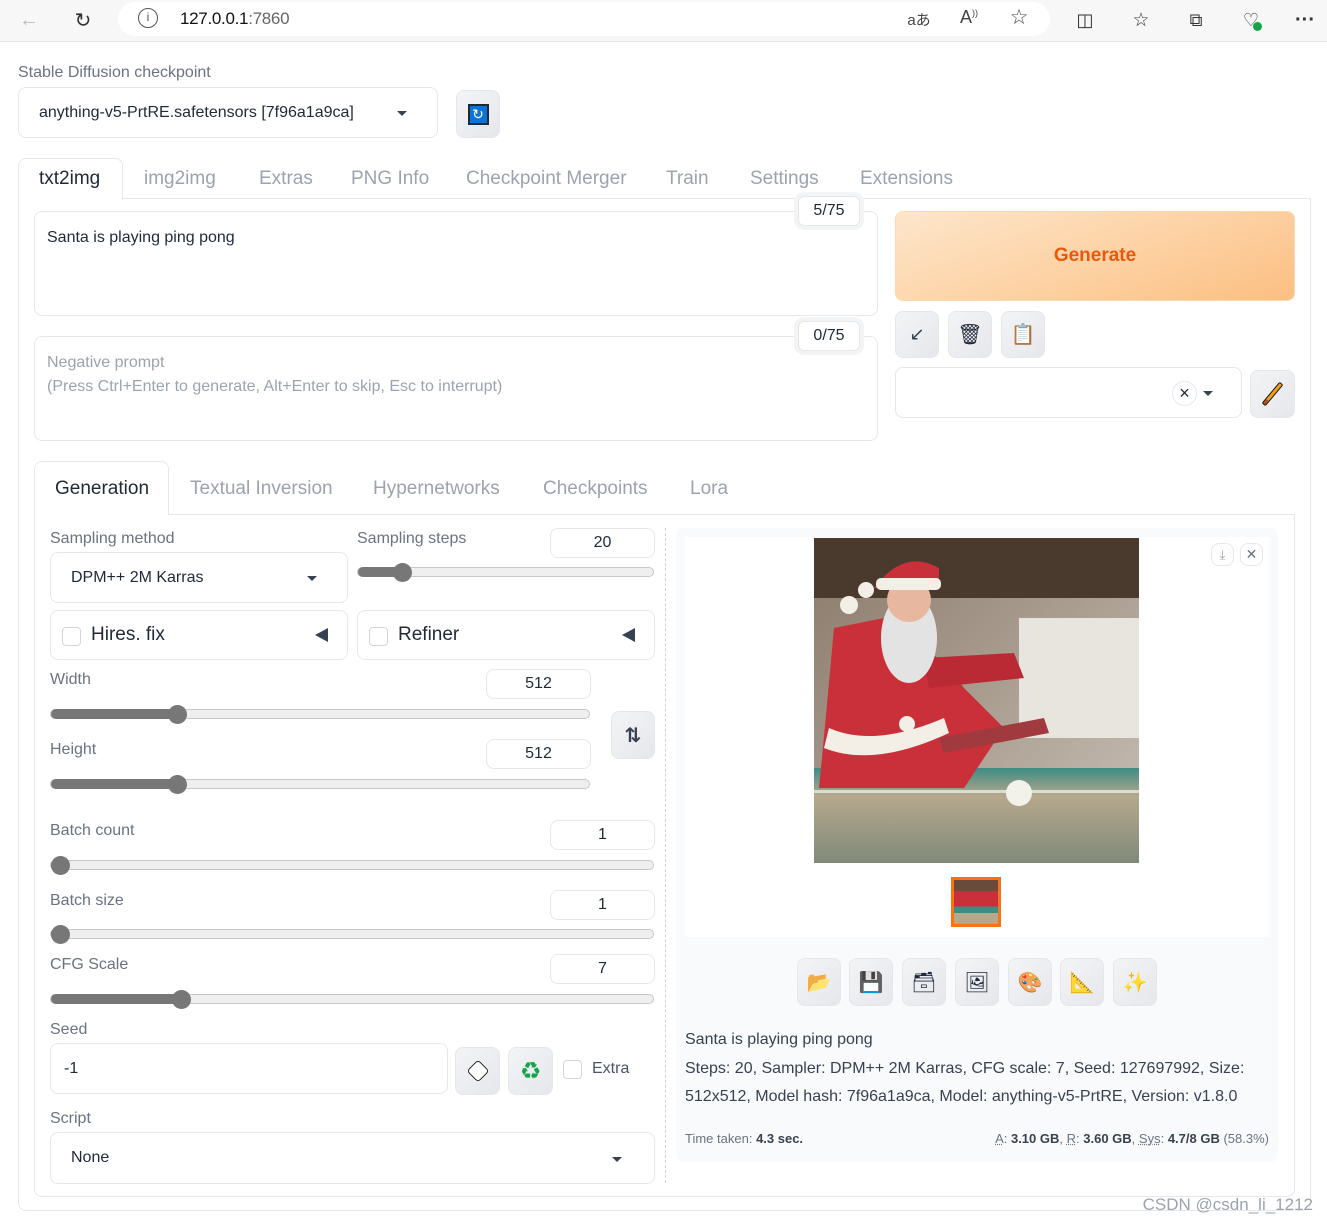  I want to click on read-aloud-icon: A)), so click(969, 17).